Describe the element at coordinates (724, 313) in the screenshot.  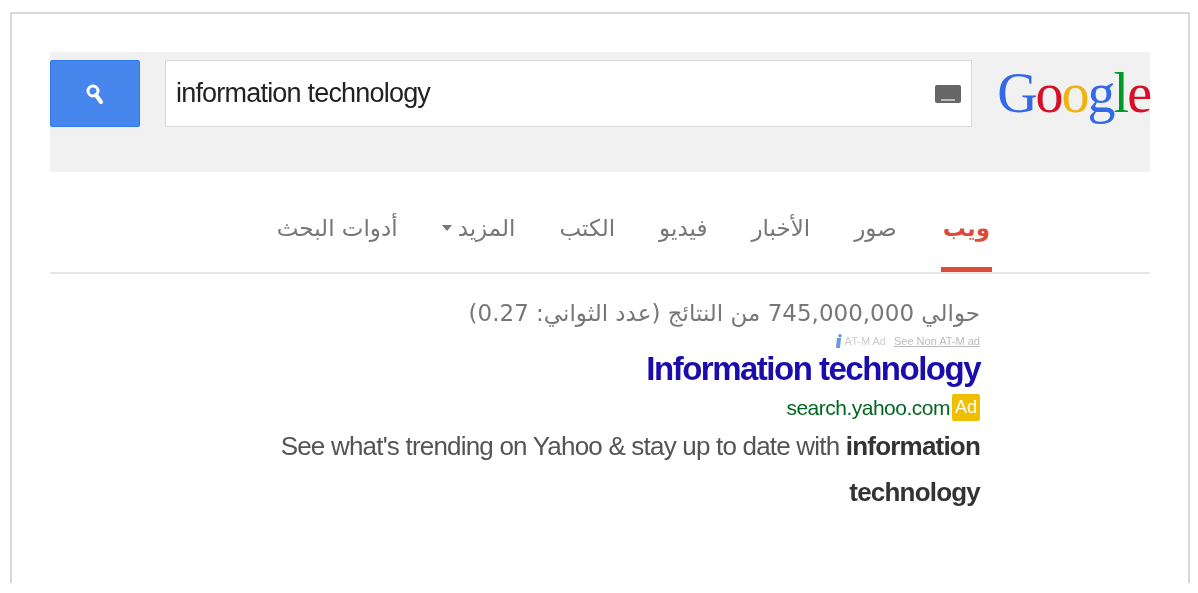
I see `result-stats: حوالي 745,000,000 من النتائج (عدد الثواني: 0.27)` at that location.